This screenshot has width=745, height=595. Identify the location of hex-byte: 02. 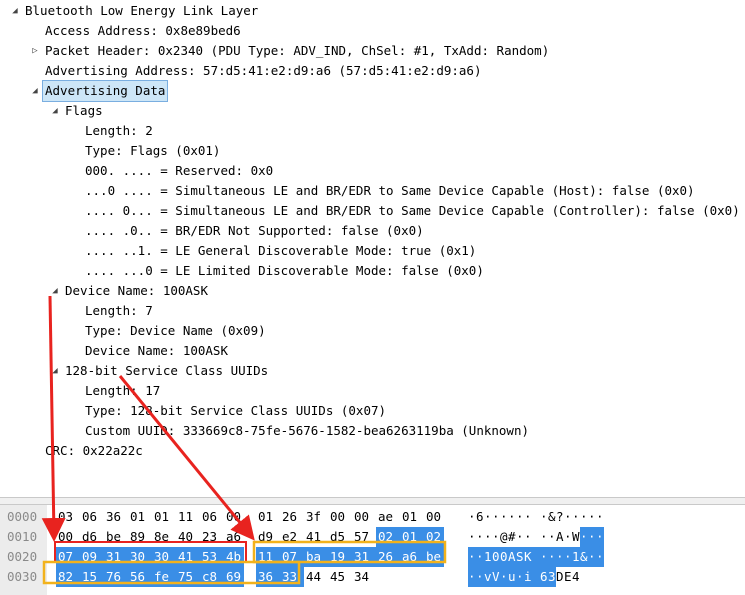
(388, 537).